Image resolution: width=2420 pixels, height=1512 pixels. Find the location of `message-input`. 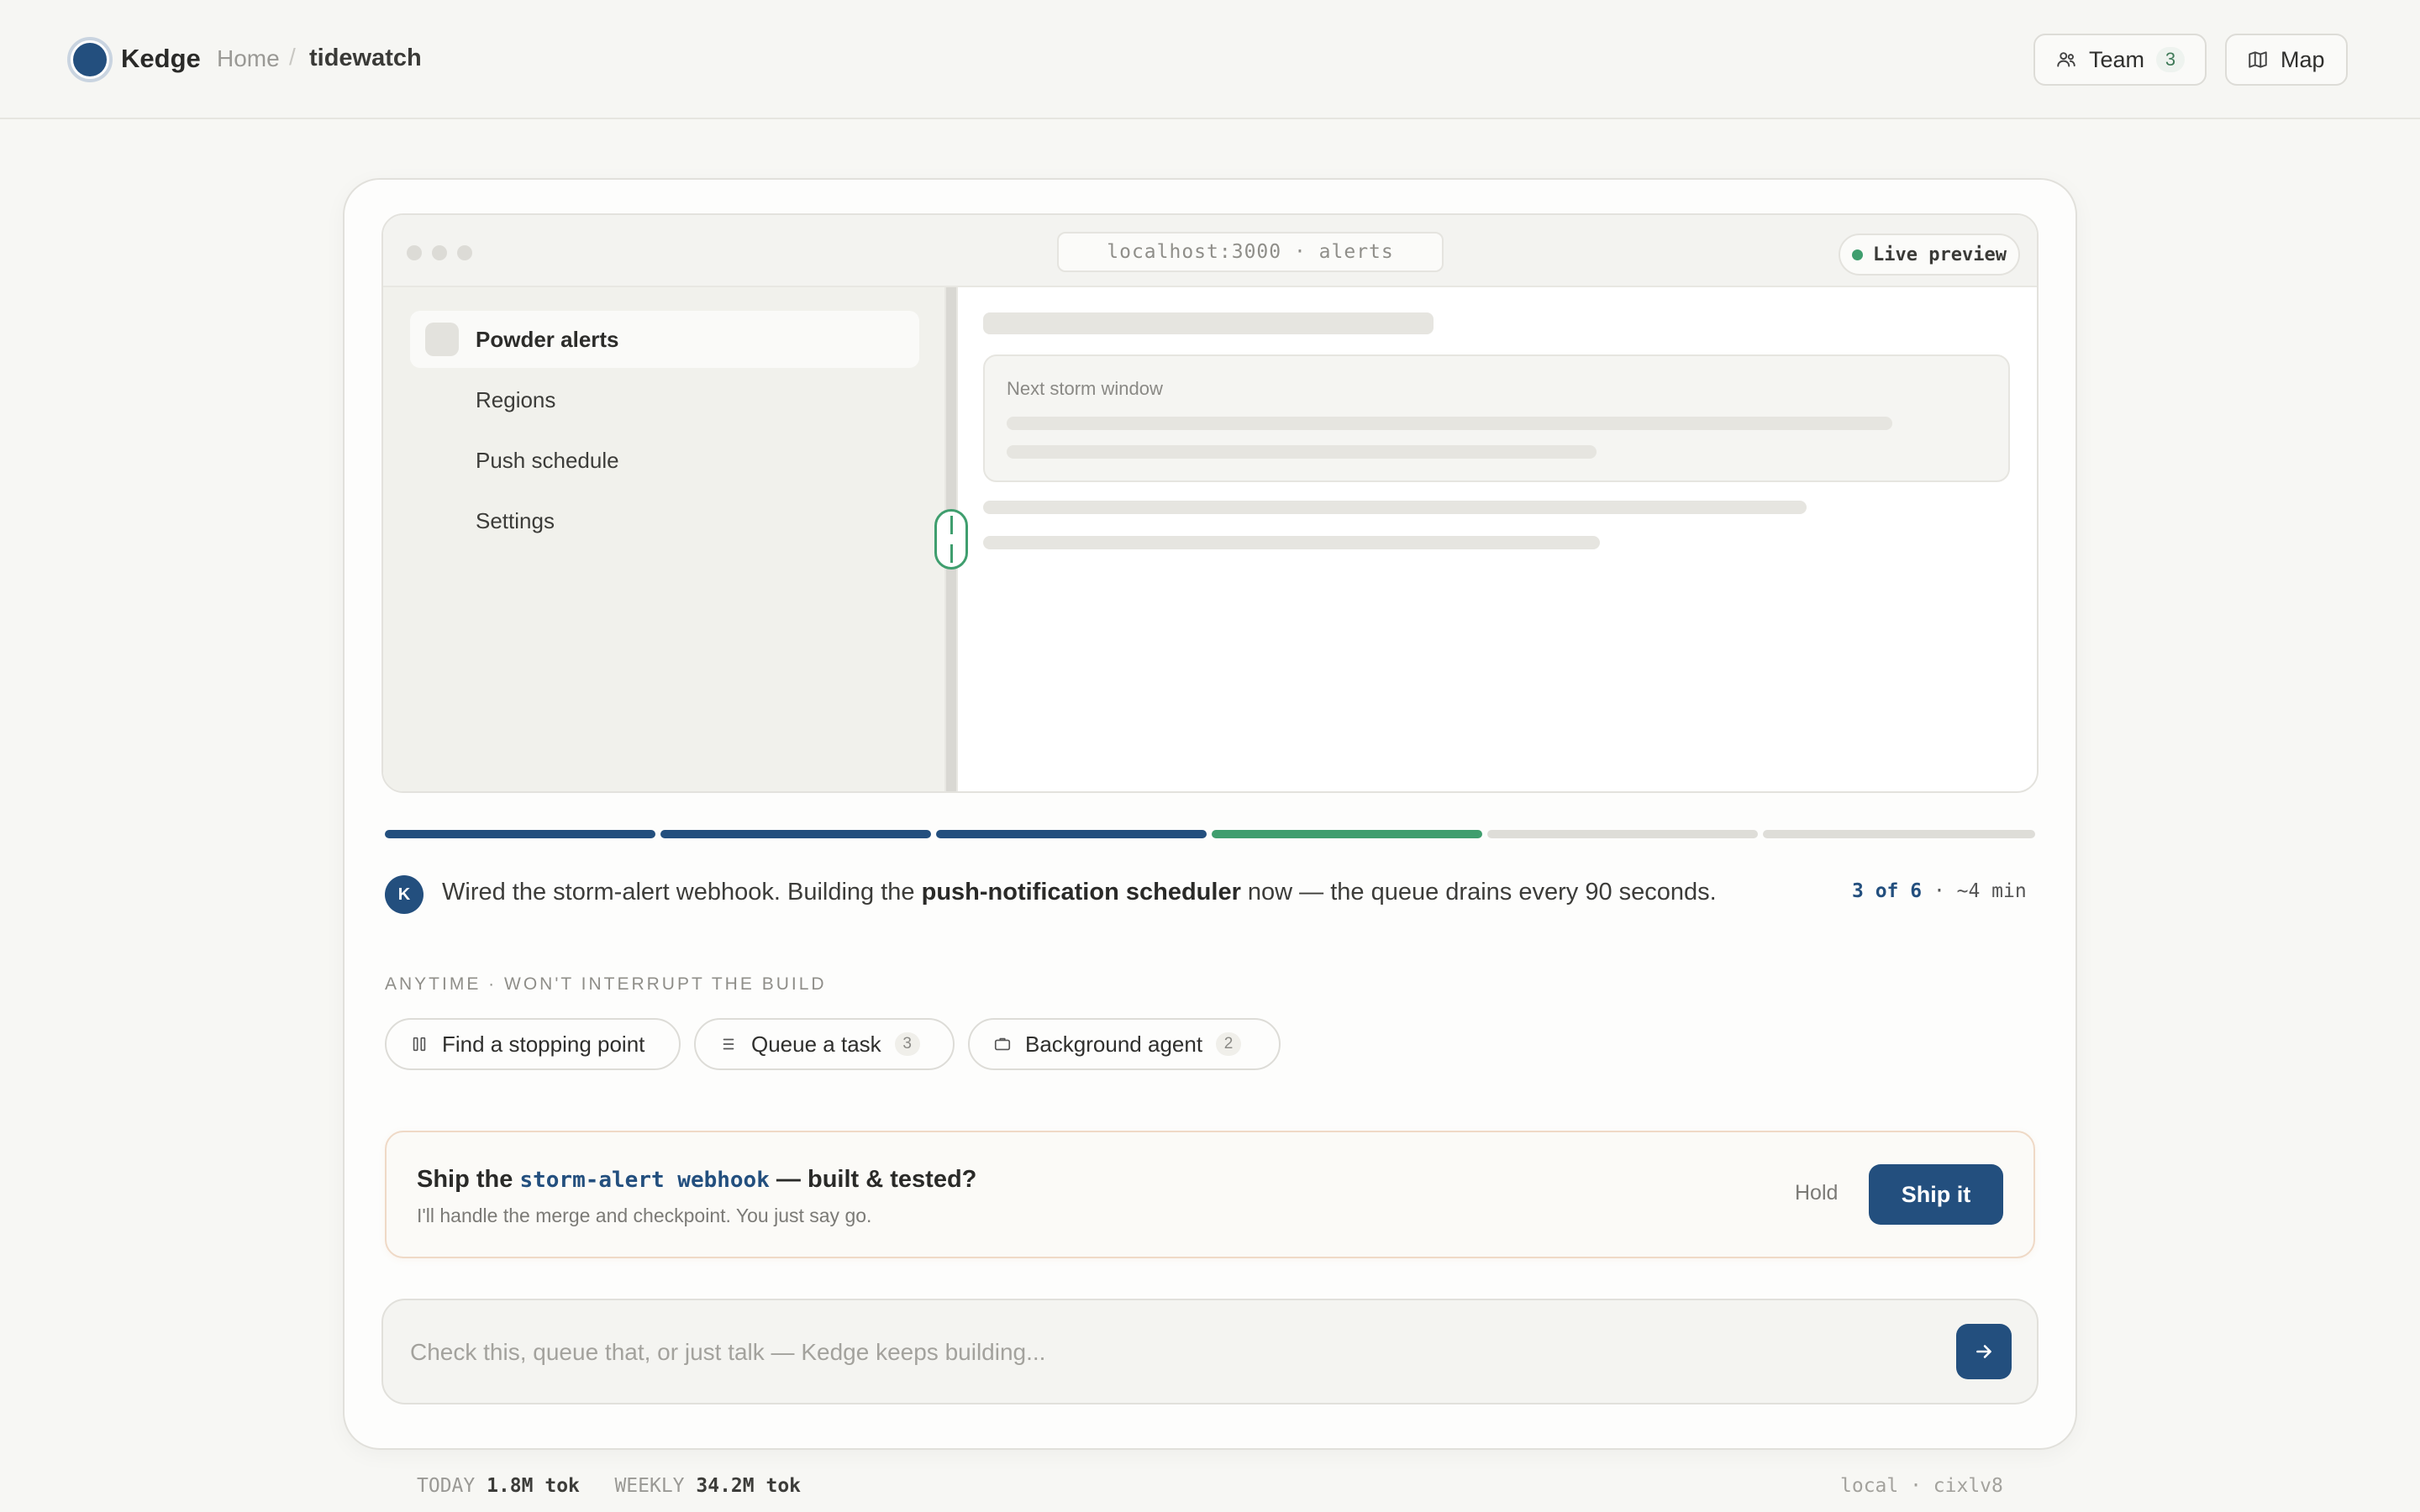

message-input is located at coordinates (1166, 1352).